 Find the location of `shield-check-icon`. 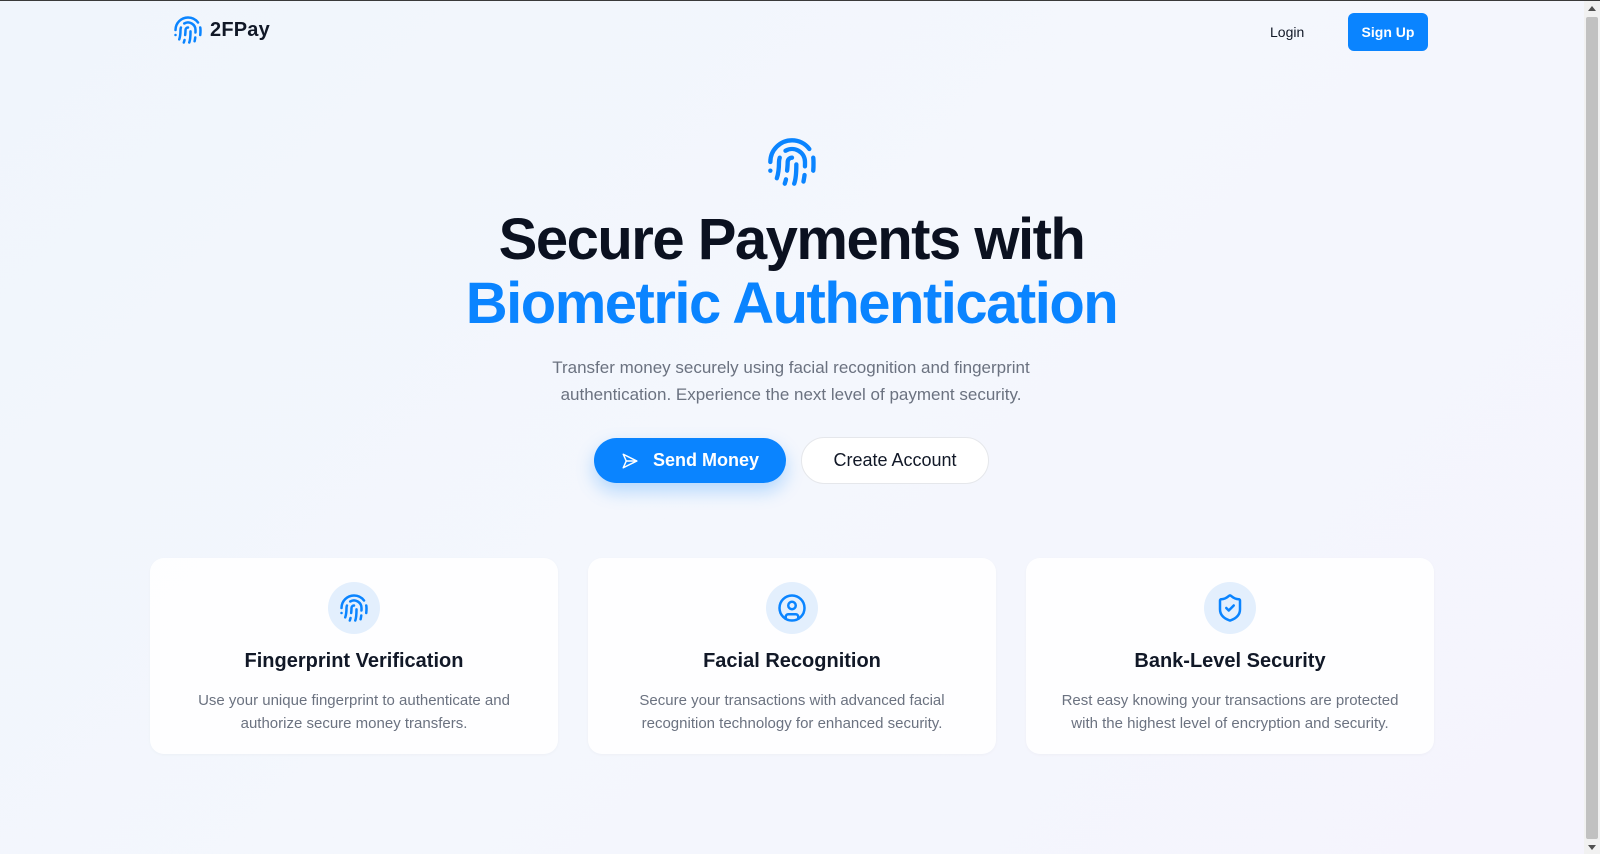

shield-check-icon is located at coordinates (1230, 608).